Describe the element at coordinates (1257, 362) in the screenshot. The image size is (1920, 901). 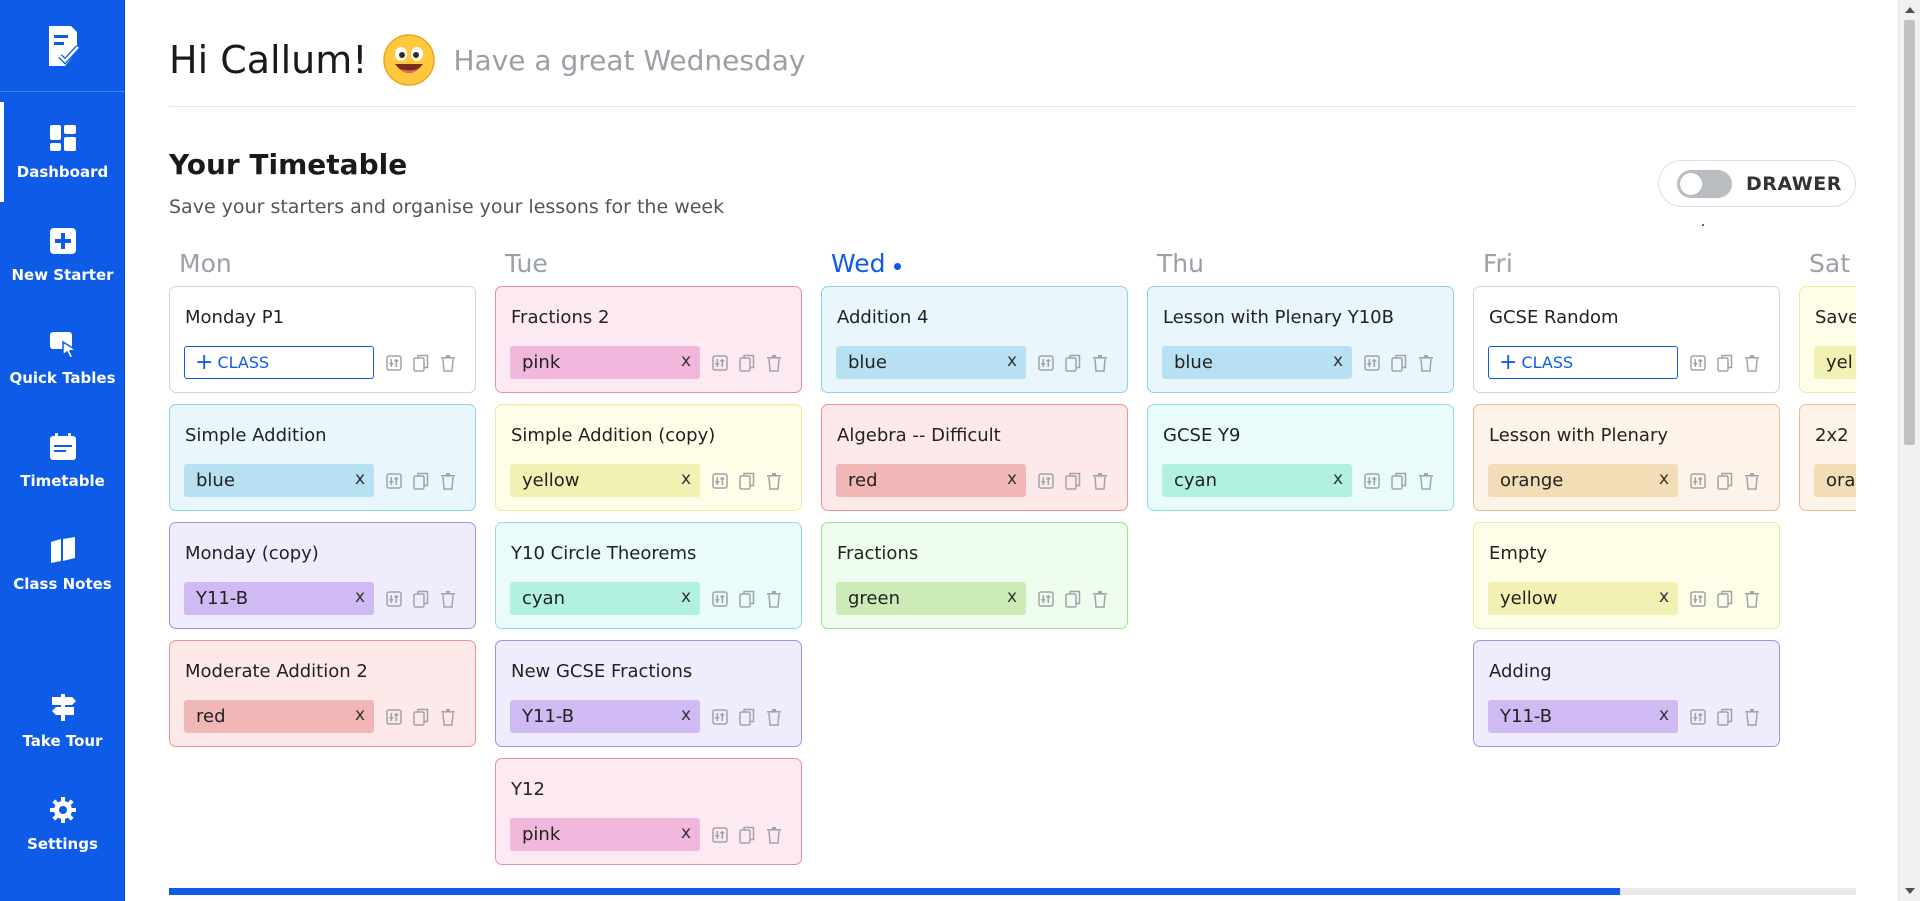
I see `class-chip: blue x` at that location.